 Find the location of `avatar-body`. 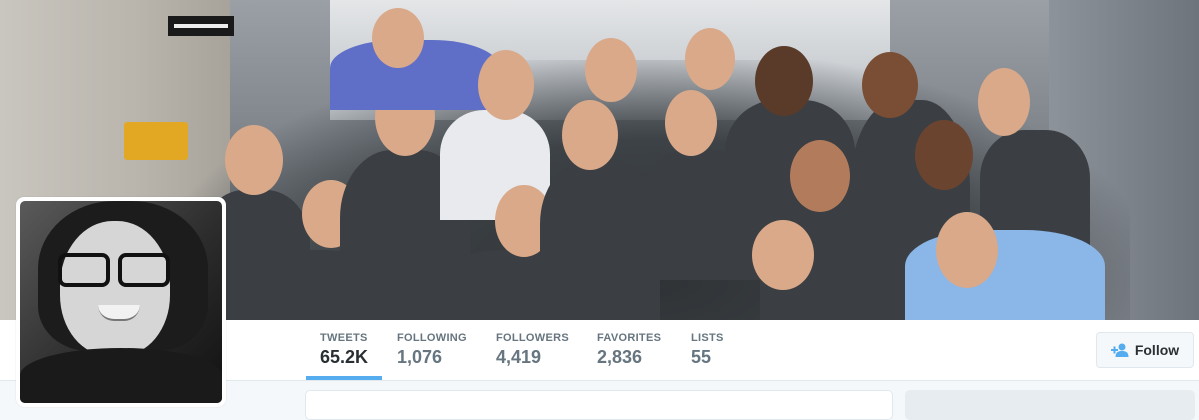

avatar-body is located at coordinates (121, 375).